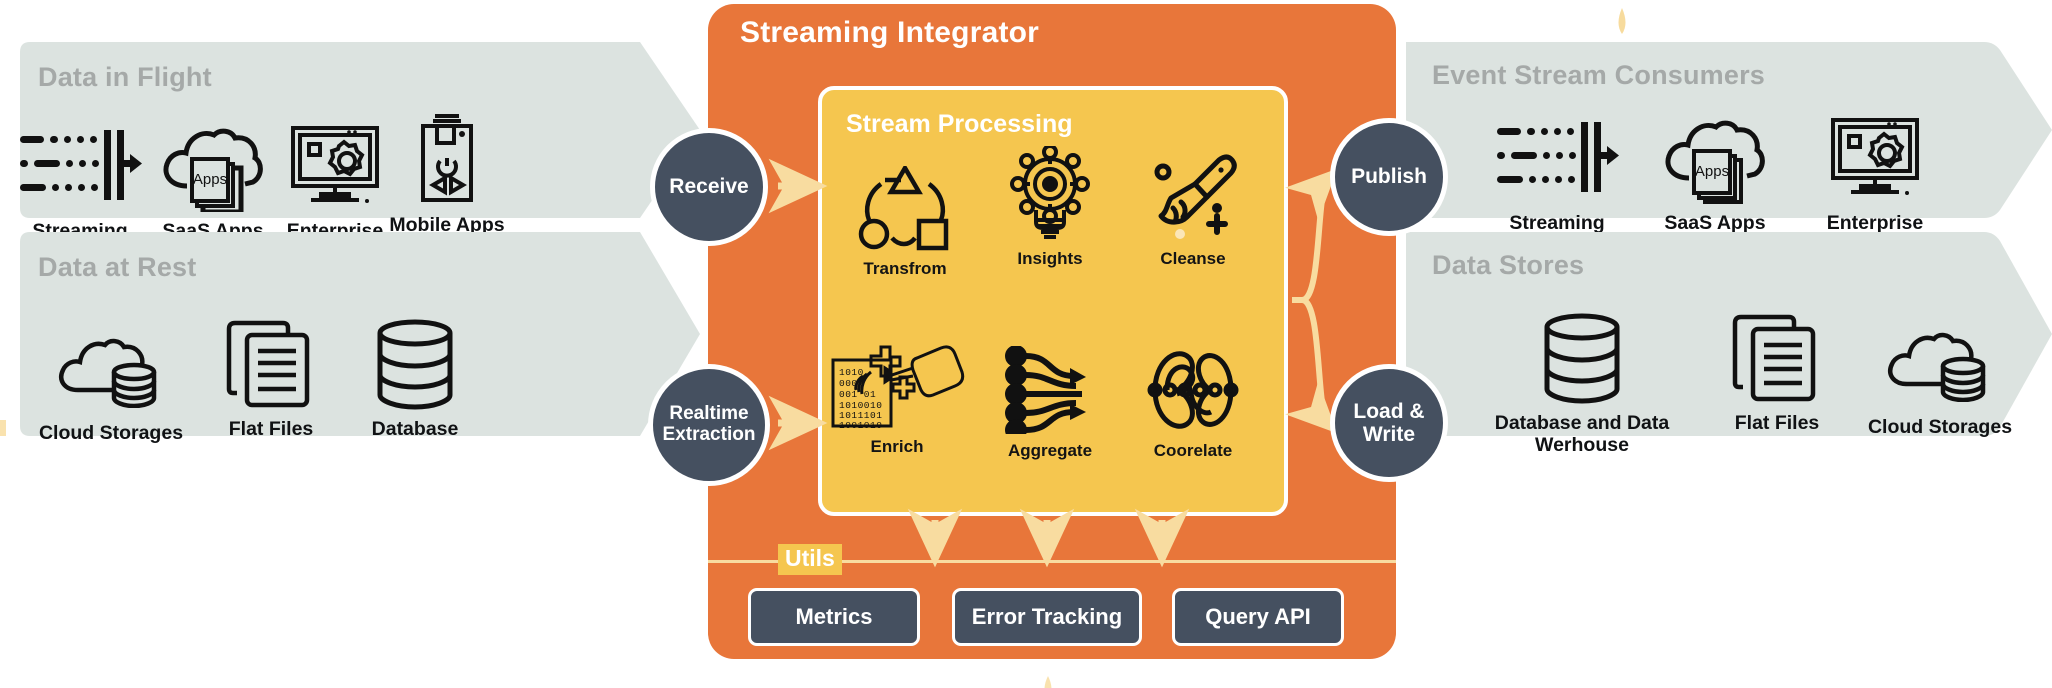  I want to click on node-cloud-storages-atrest: Cloud Storages, so click(111, 382).